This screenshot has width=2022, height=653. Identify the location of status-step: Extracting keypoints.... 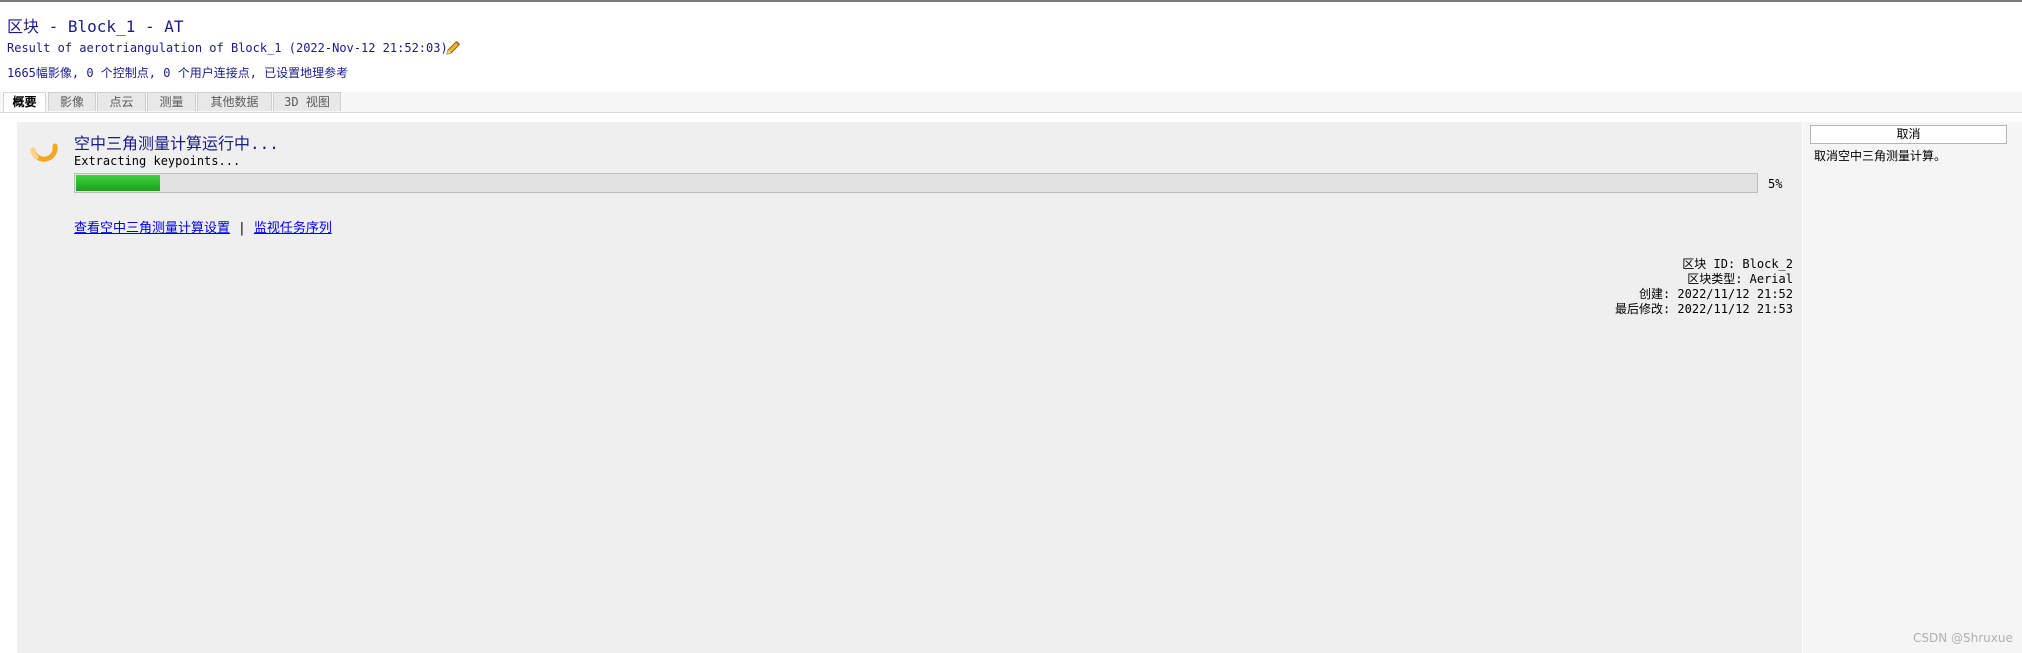
(157, 161).